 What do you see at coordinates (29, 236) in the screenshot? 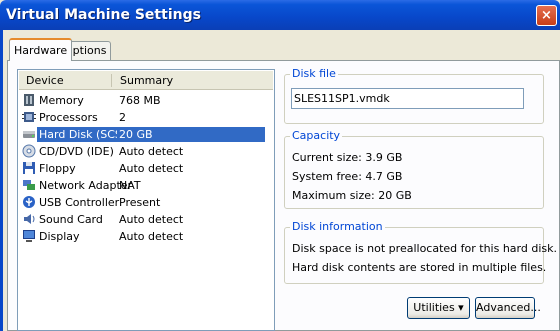
I see `display-icon` at bounding box center [29, 236].